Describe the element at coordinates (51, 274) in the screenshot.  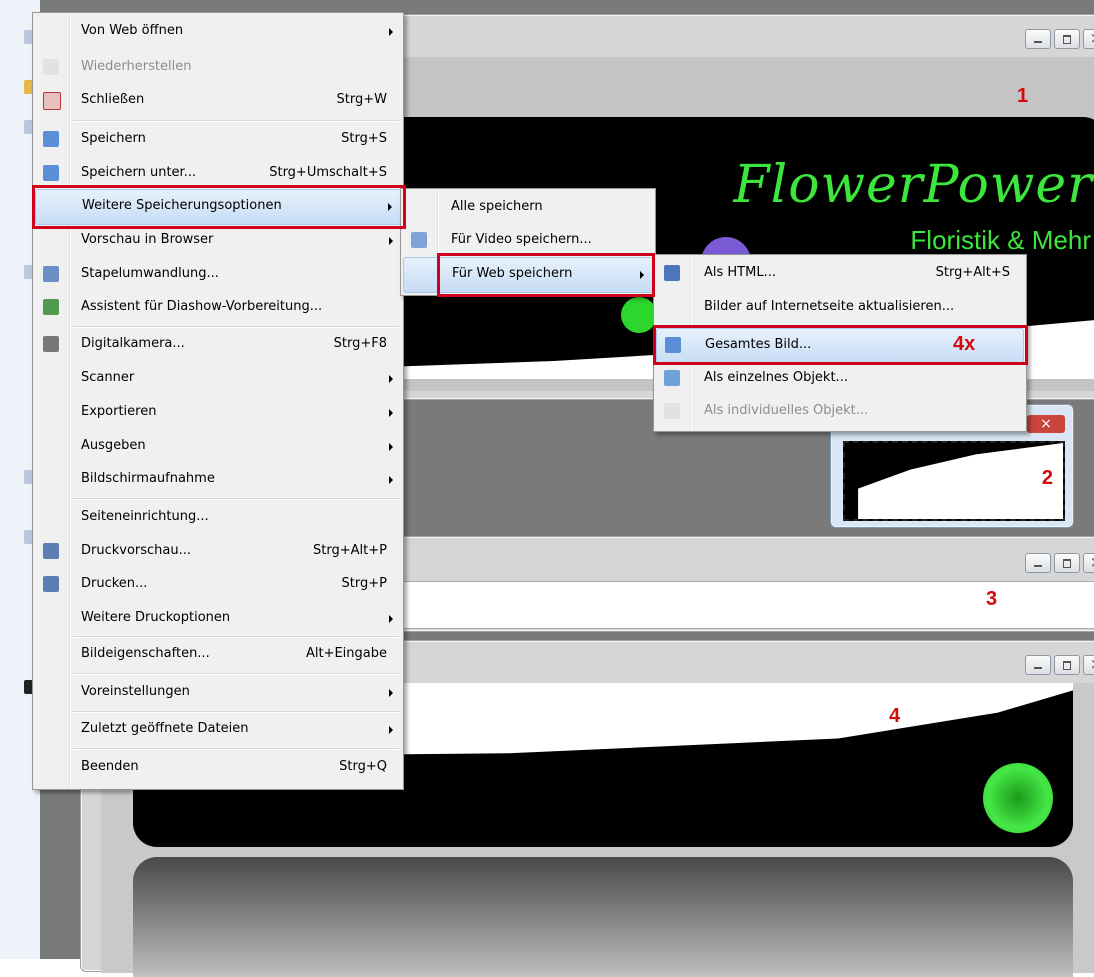
I see `batch-convert-icon` at that location.